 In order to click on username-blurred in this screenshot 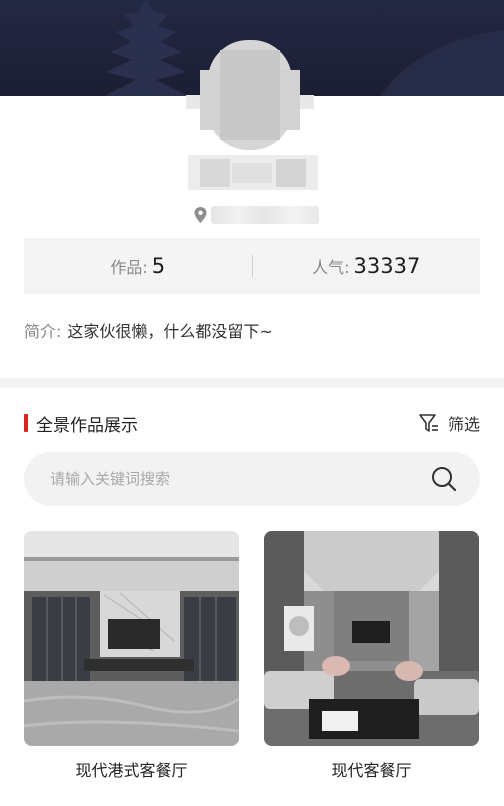, I will do `click(253, 172)`.